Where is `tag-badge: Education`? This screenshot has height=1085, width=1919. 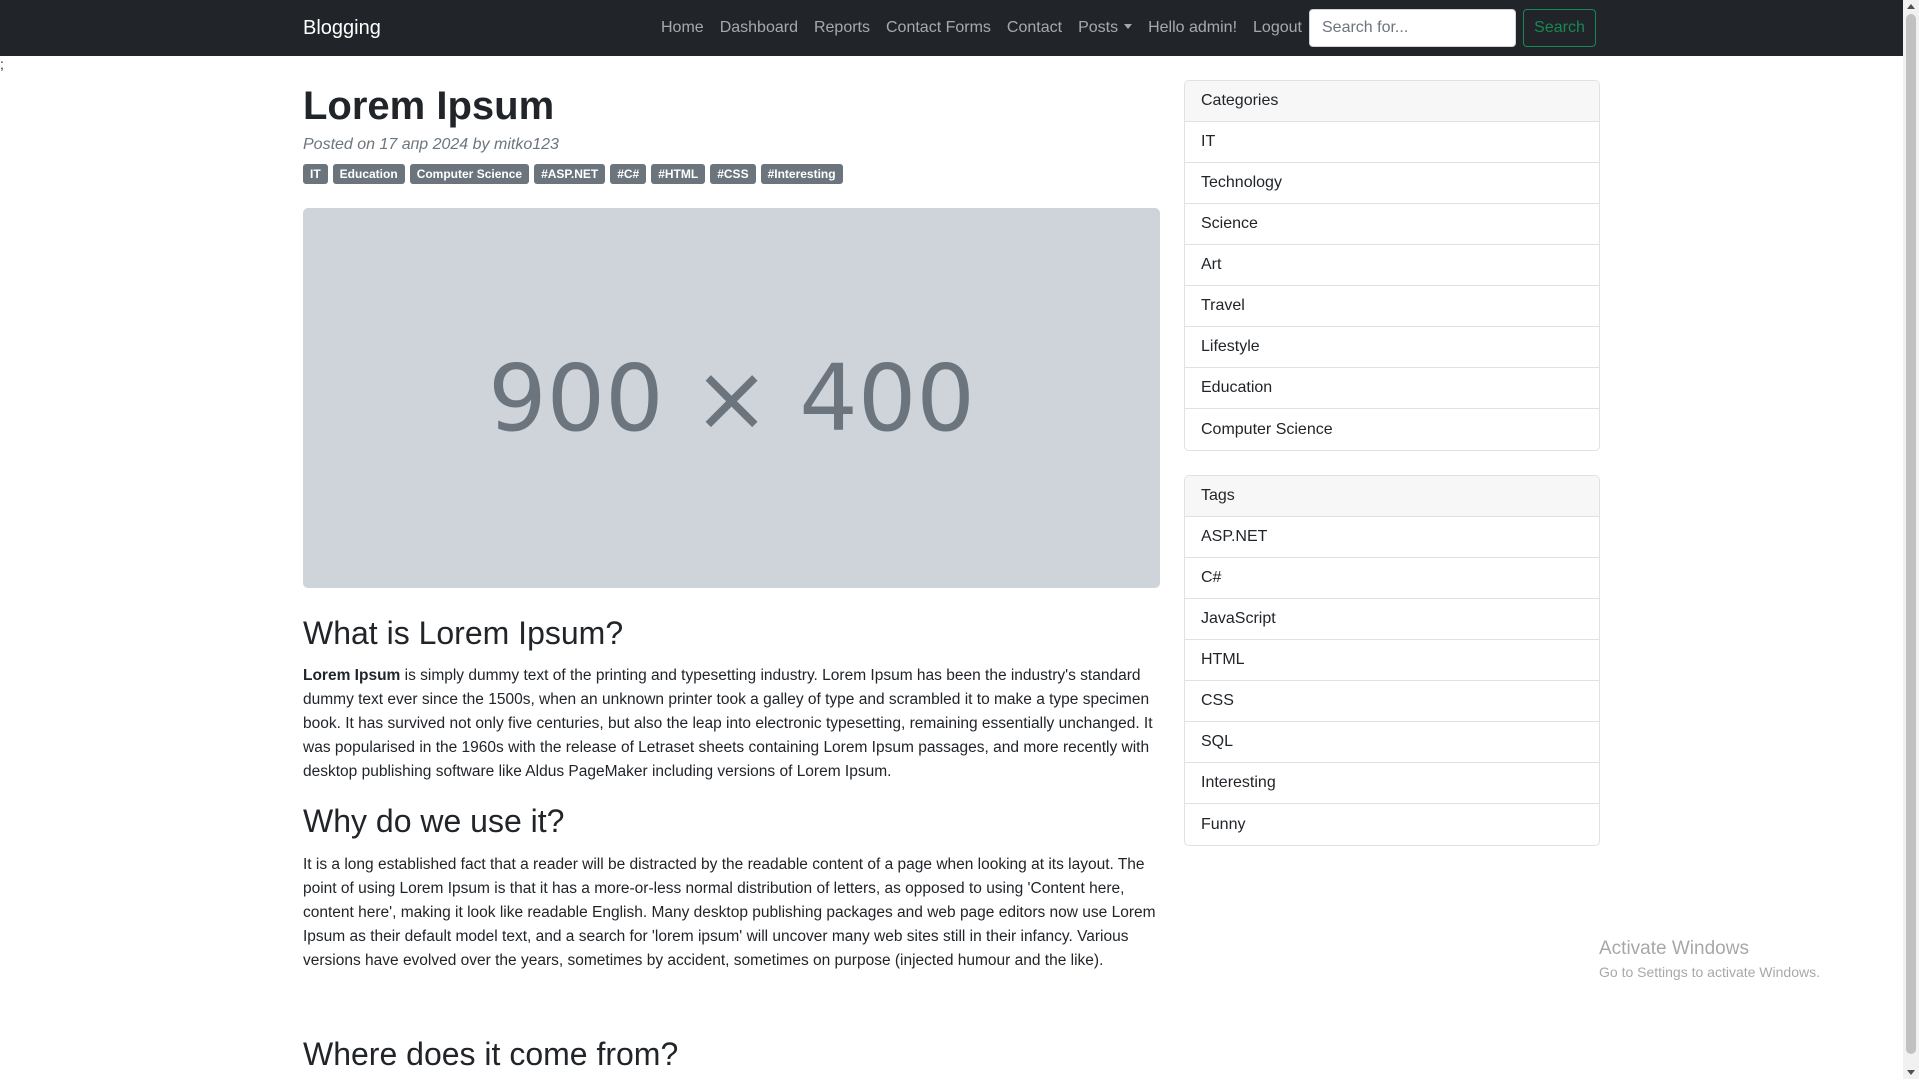
tag-badge: Education is located at coordinates (368, 174).